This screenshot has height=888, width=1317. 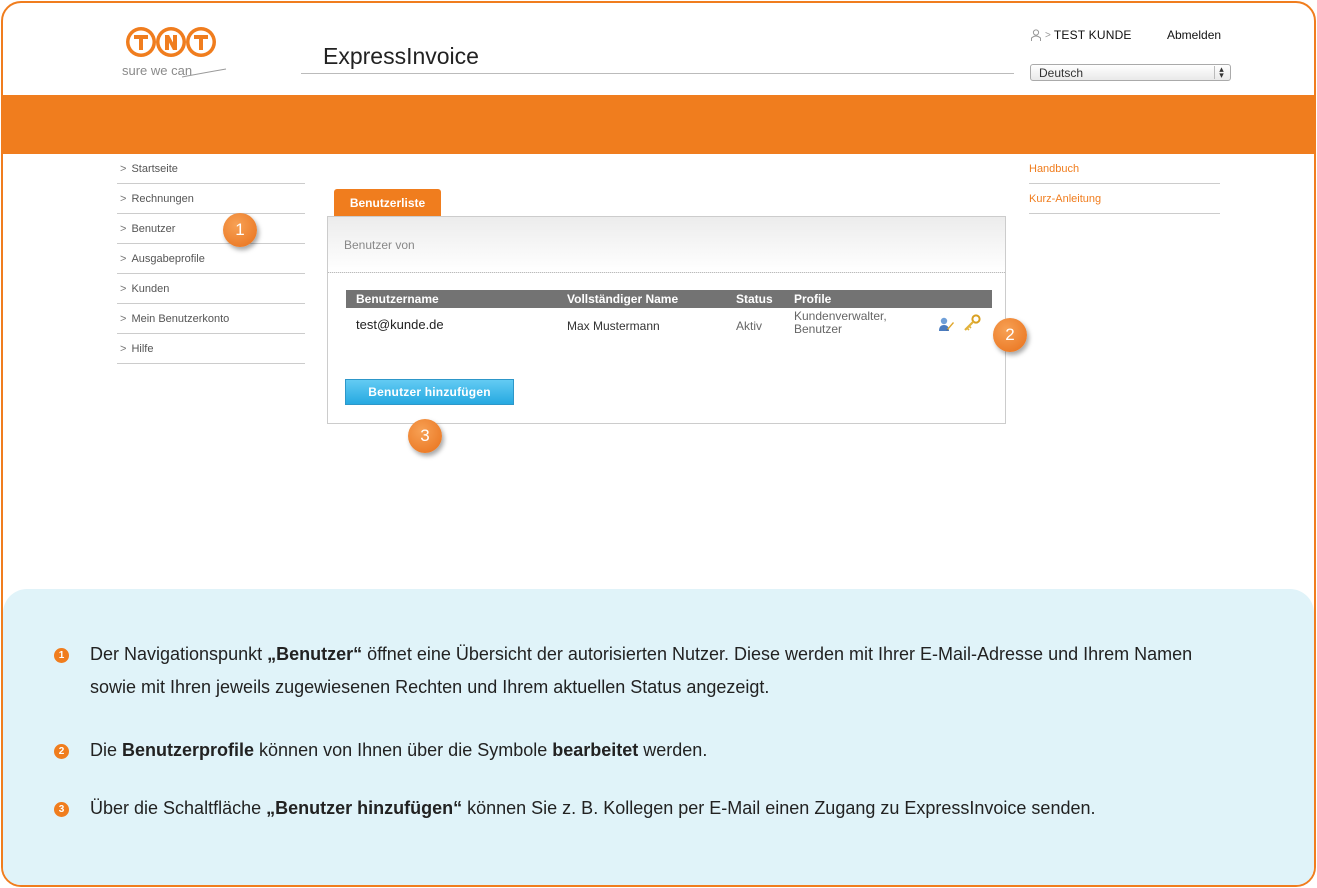 What do you see at coordinates (179, 654) in the screenshot?
I see `note-text: Der Navigationspunkt` at bounding box center [179, 654].